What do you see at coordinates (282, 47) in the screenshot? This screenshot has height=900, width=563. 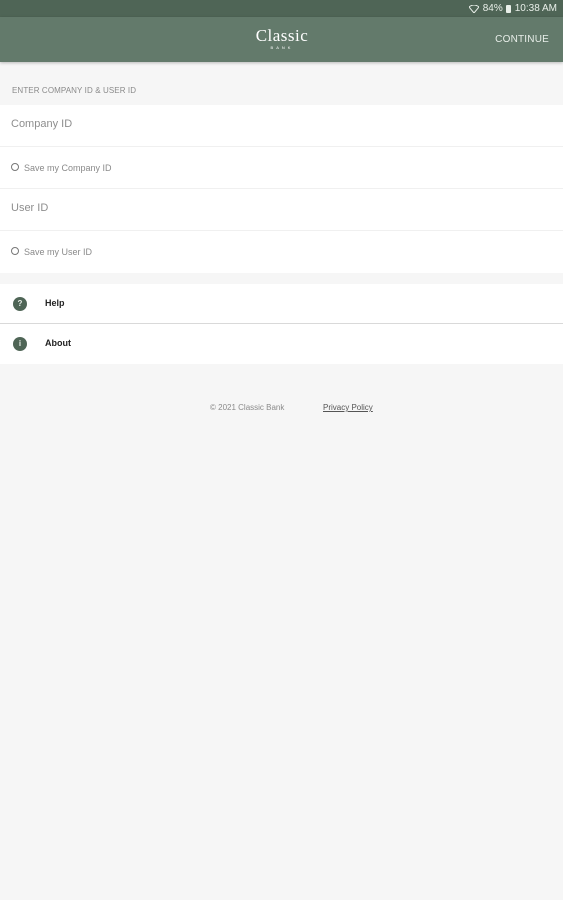 I see `logo-sub-text: BANK` at bounding box center [282, 47].